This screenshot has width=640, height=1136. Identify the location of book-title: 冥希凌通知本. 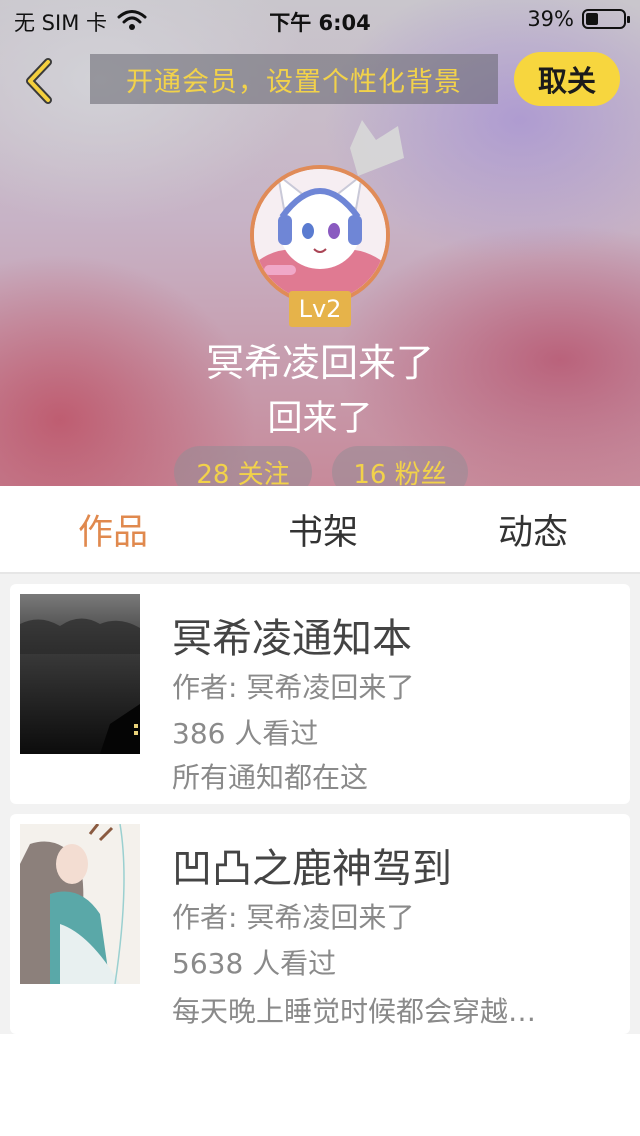
(292, 639).